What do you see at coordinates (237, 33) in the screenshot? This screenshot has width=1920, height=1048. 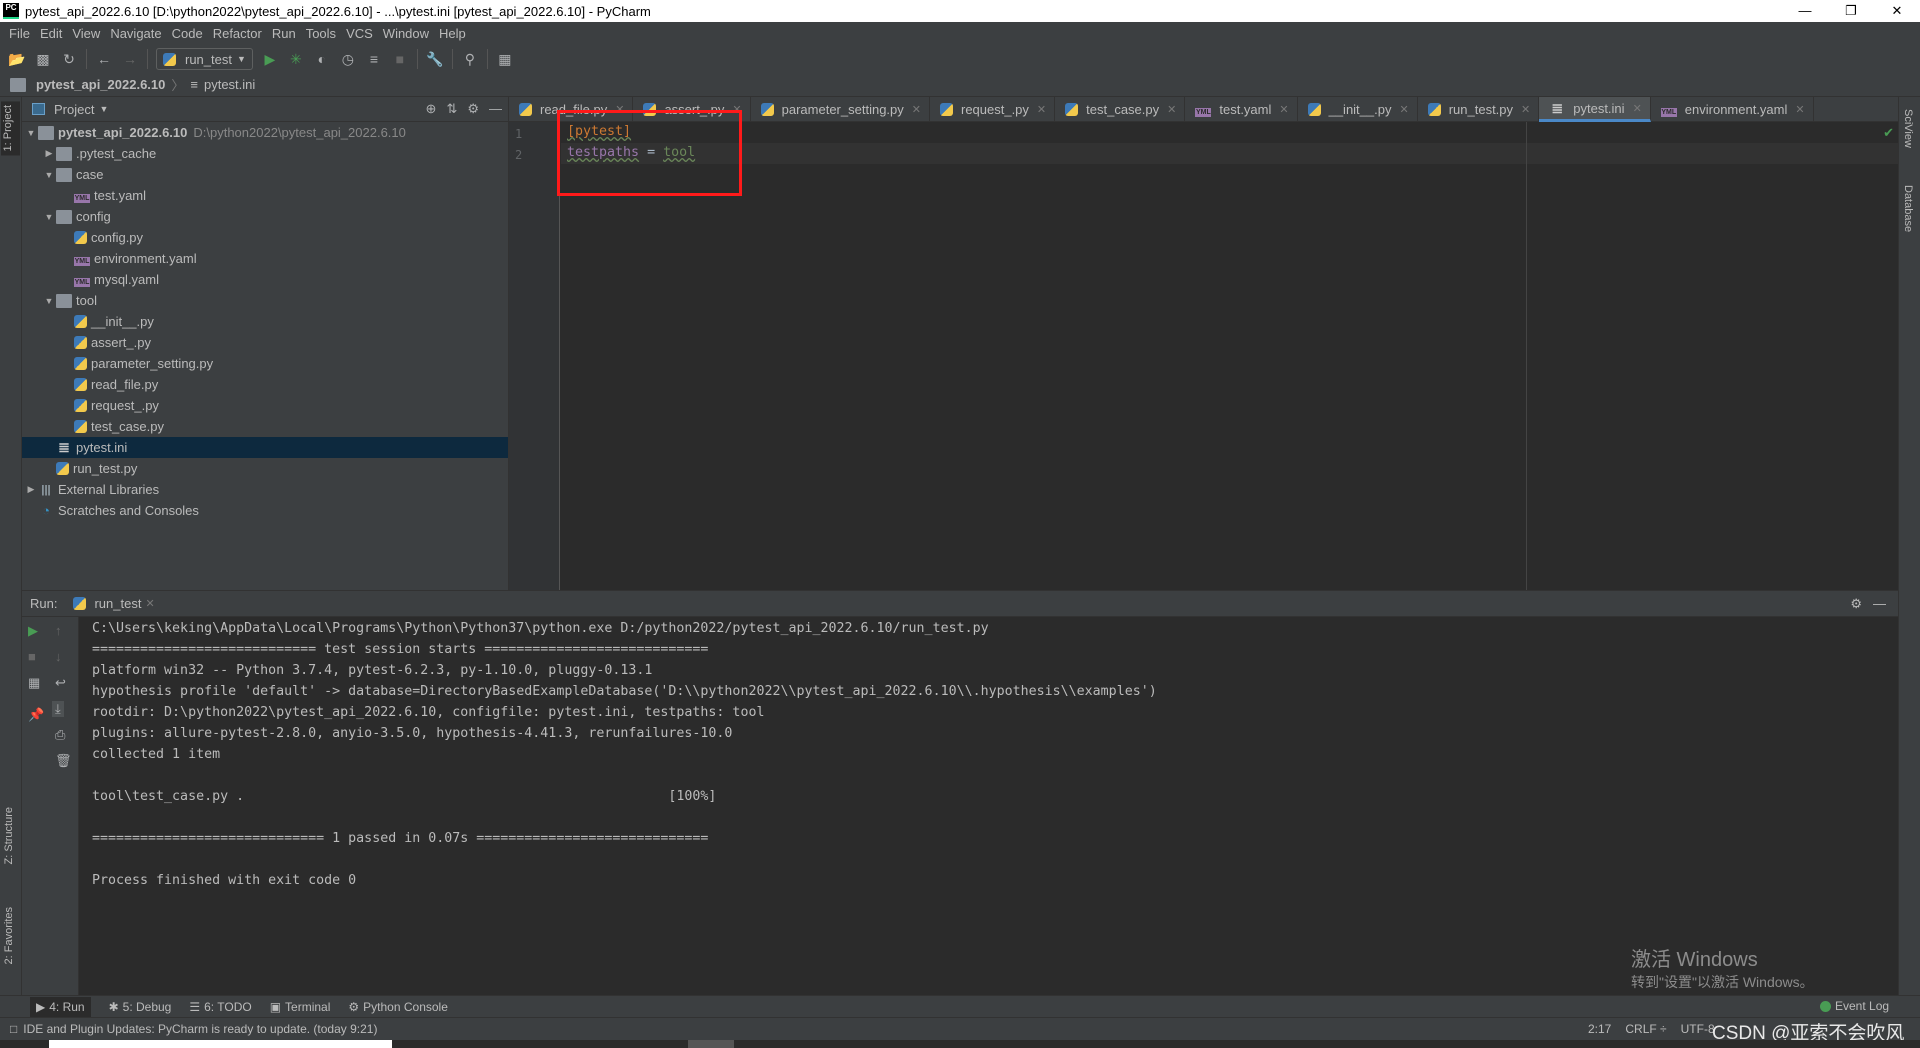 I see `menu-refactor: Refactor` at bounding box center [237, 33].